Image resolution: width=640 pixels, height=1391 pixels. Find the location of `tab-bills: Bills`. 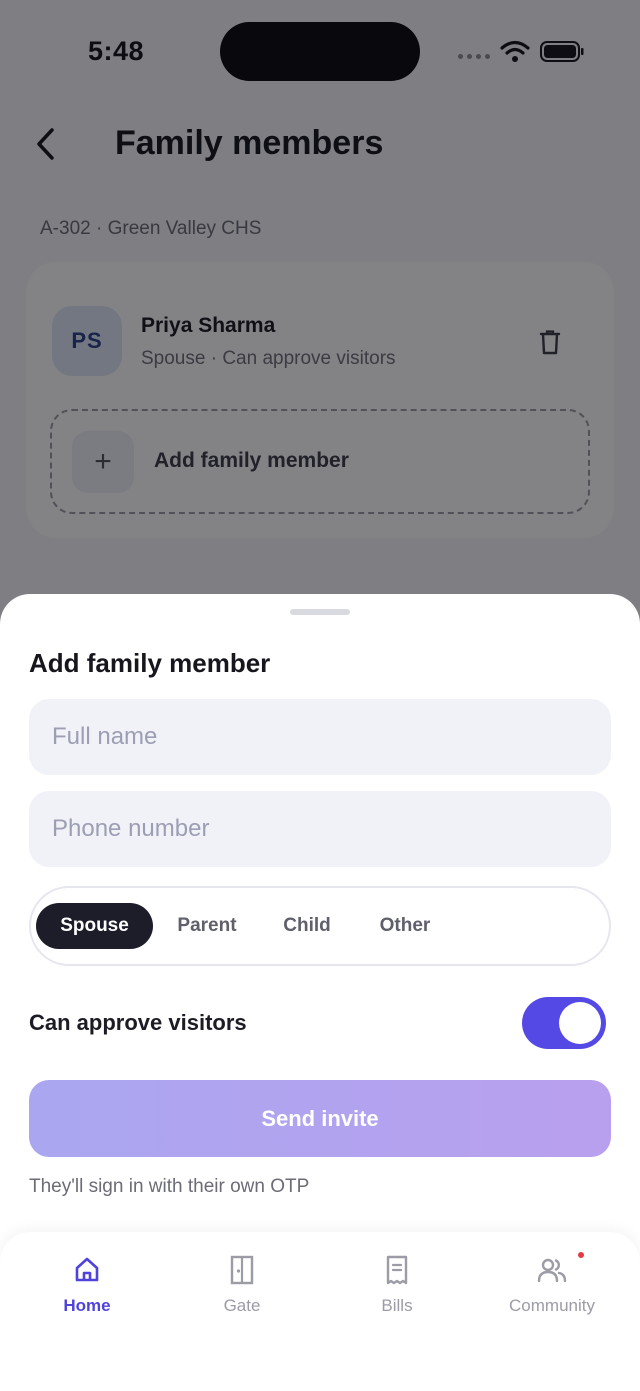

tab-bills: Bills is located at coordinates (397, 1285).